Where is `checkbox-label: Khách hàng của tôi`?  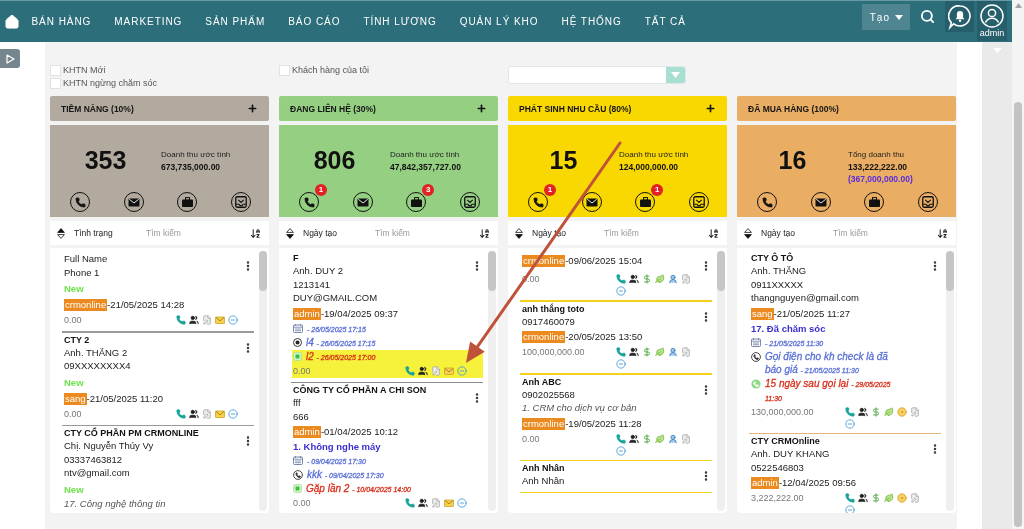
checkbox-label: Khách hàng của tôi is located at coordinates (331, 70).